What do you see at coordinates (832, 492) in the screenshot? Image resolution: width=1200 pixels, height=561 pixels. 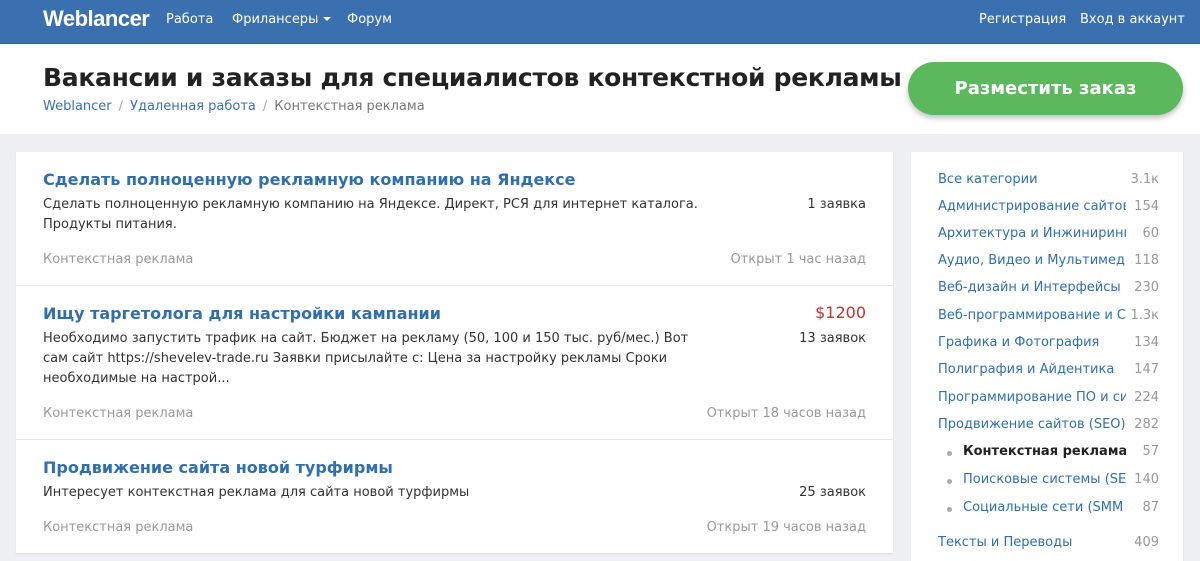 I see `job-bids-count: 25 заявок` at bounding box center [832, 492].